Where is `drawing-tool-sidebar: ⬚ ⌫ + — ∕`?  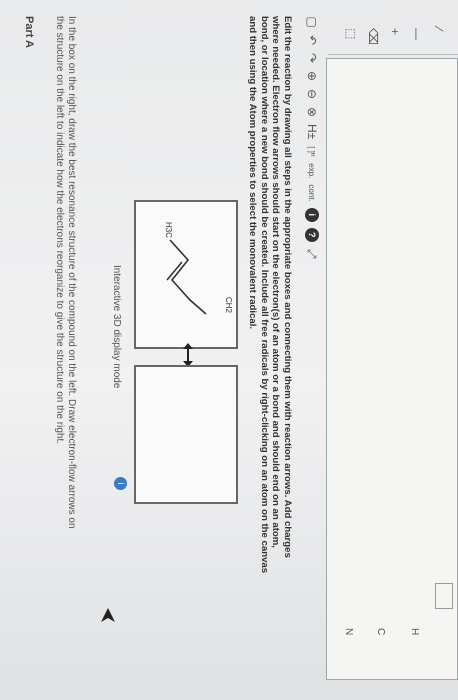
drawing-tool-sidebar: ⬚ ⌫ + — ∕ is located at coordinates (393, 35).